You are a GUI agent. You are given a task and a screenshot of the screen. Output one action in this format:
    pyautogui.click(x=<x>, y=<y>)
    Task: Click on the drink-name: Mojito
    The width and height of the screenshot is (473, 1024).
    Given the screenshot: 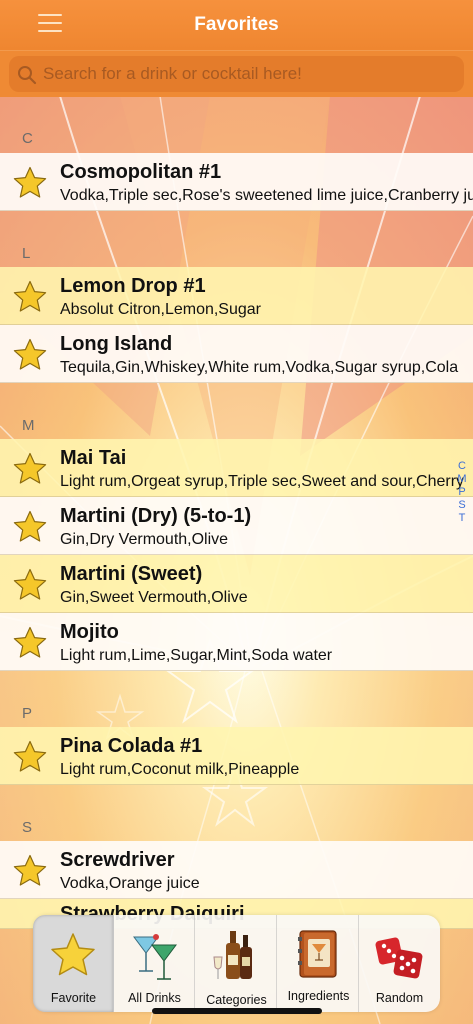 What is the action you would take?
    pyautogui.click(x=89, y=632)
    